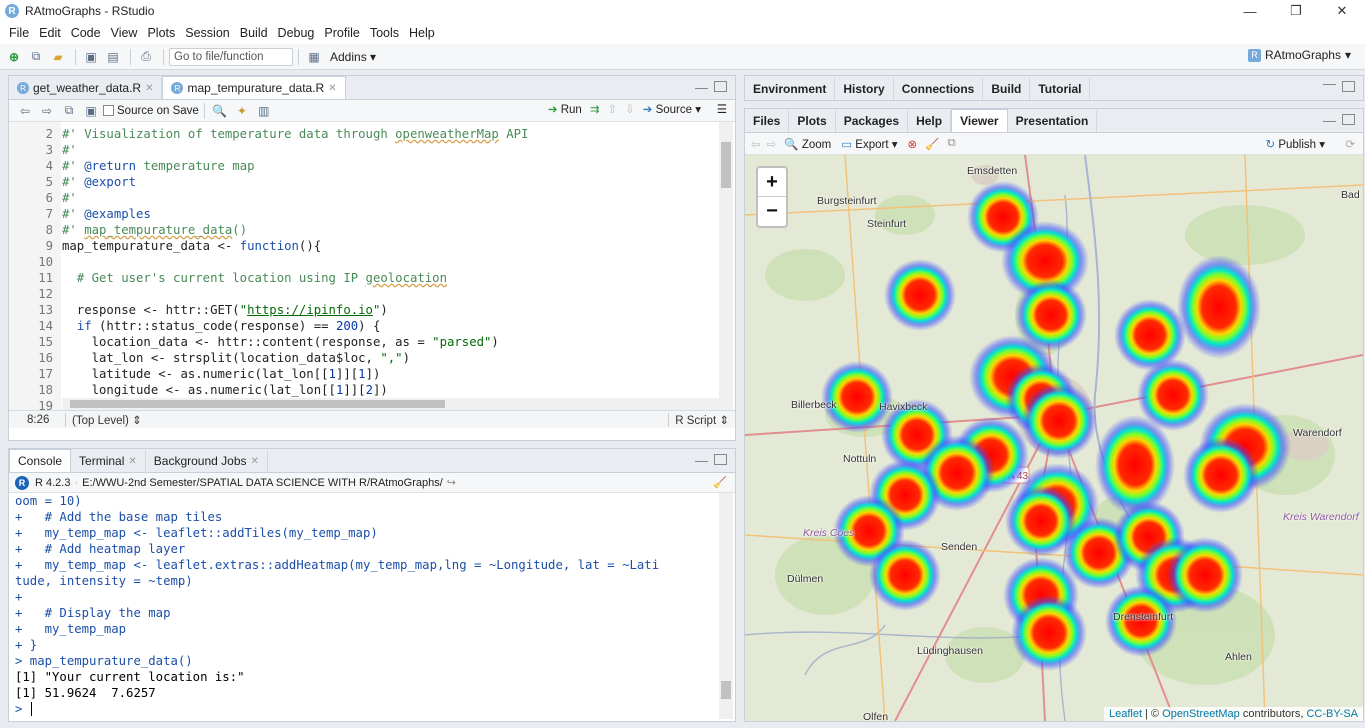 This screenshot has width=1365, height=728. What do you see at coordinates (242, 111) in the screenshot?
I see `magic-wand-icon: ✦` at bounding box center [242, 111].